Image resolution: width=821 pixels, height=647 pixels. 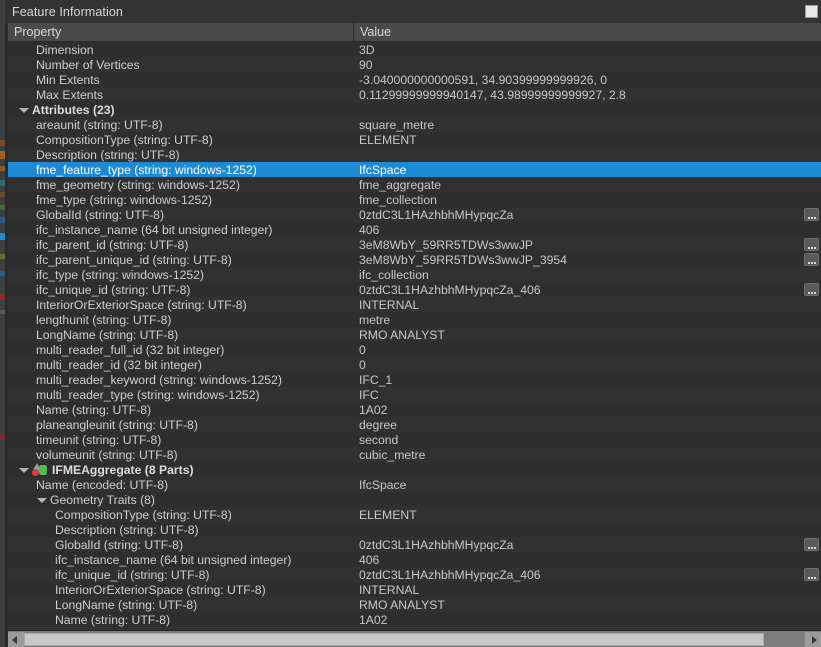 I want to click on row-property-label: IFMEAggregate (8 Parts), so click(x=123, y=469).